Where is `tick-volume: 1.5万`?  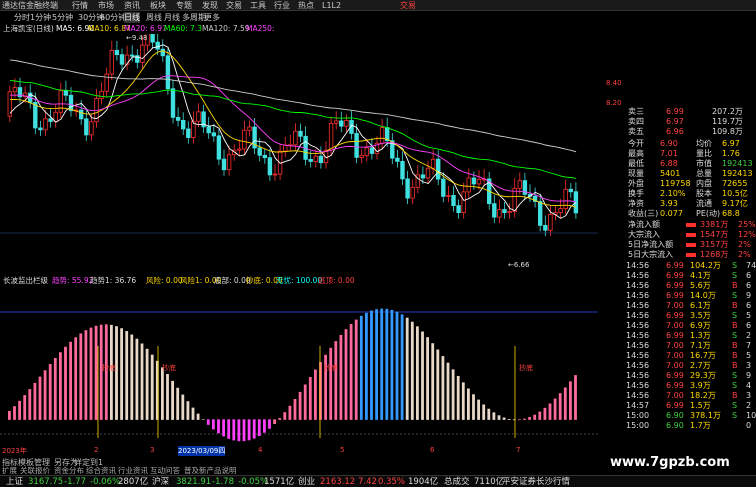 tick-volume: 1.5万 is located at coordinates (700, 405).